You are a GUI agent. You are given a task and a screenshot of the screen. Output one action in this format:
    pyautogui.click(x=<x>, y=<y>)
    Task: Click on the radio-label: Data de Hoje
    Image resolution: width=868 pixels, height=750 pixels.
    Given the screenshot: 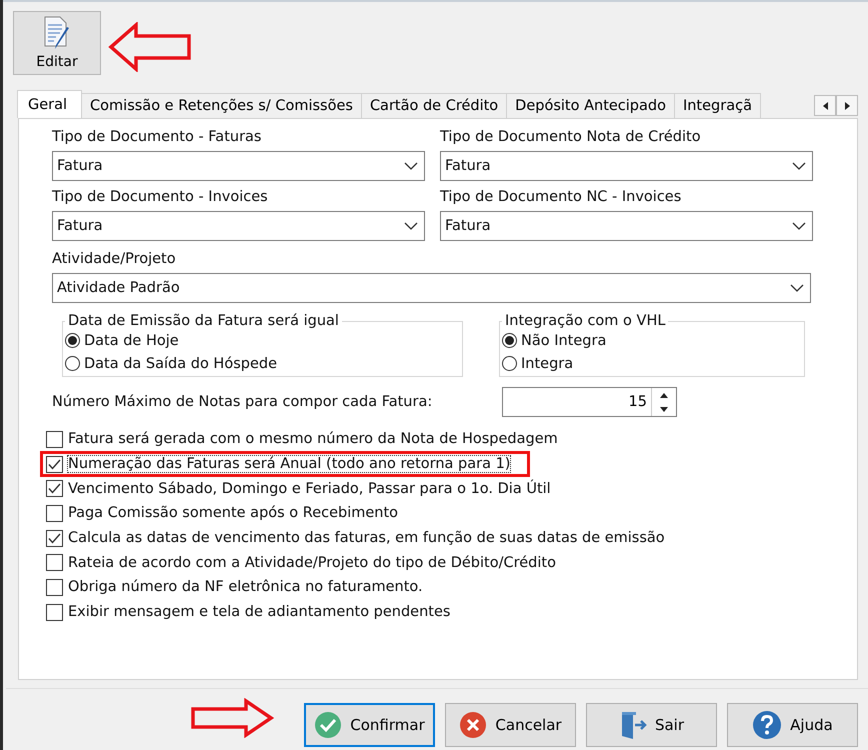 What is the action you would take?
    pyautogui.click(x=131, y=340)
    